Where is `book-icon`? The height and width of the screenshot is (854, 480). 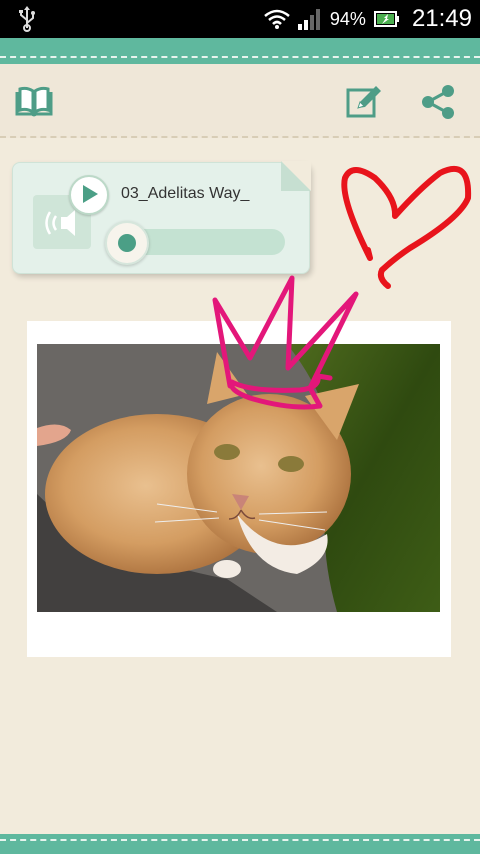
book-icon is located at coordinates (34, 102).